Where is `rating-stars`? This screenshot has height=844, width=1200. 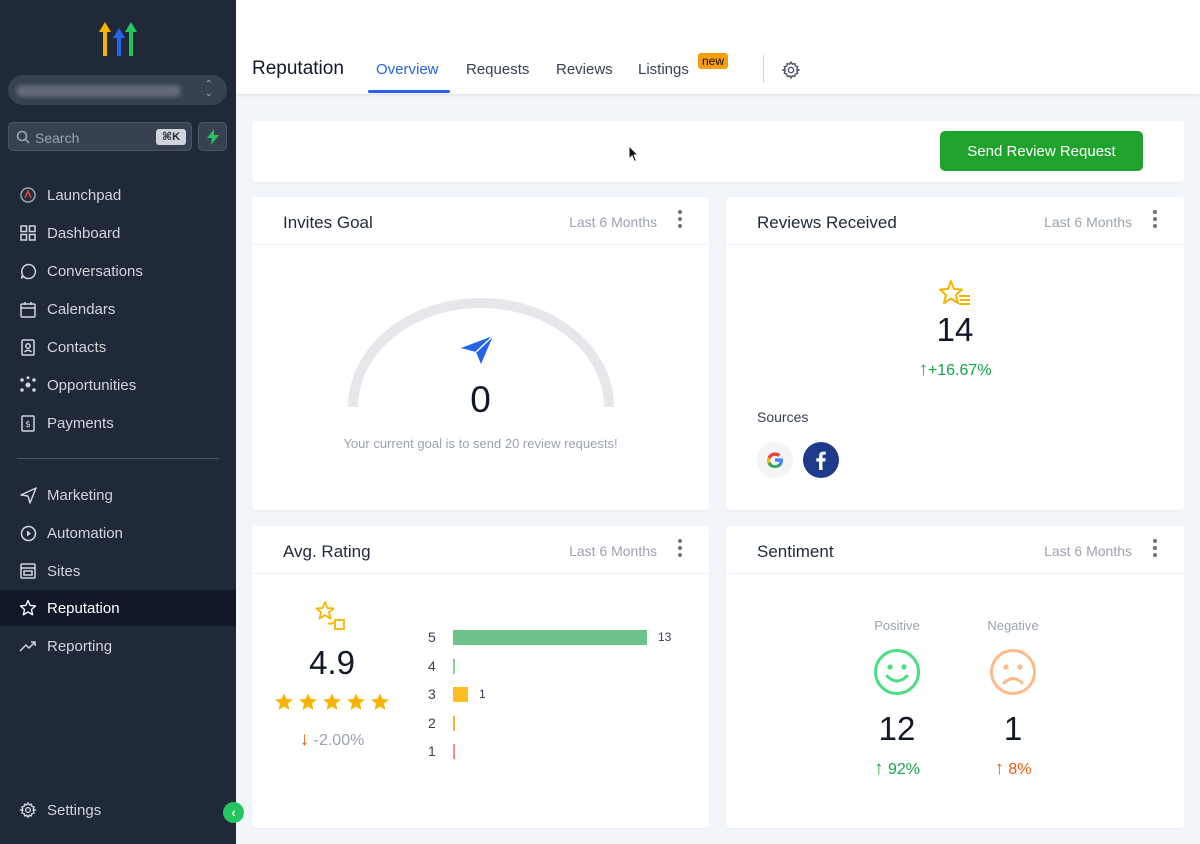 rating-stars is located at coordinates (332, 703).